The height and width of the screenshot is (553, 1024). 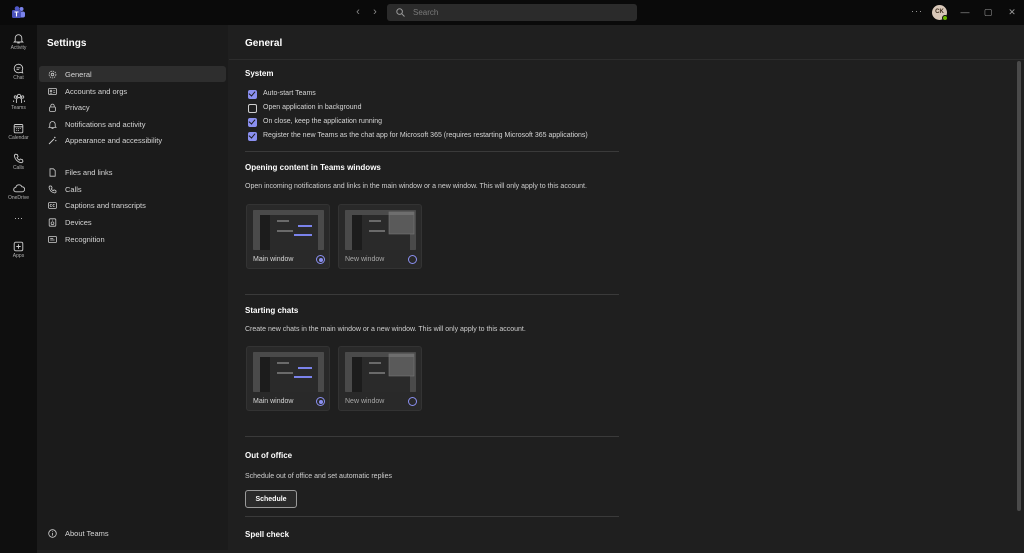 What do you see at coordinates (78, 222) in the screenshot?
I see `nav-item-label: Devices` at bounding box center [78, 222].